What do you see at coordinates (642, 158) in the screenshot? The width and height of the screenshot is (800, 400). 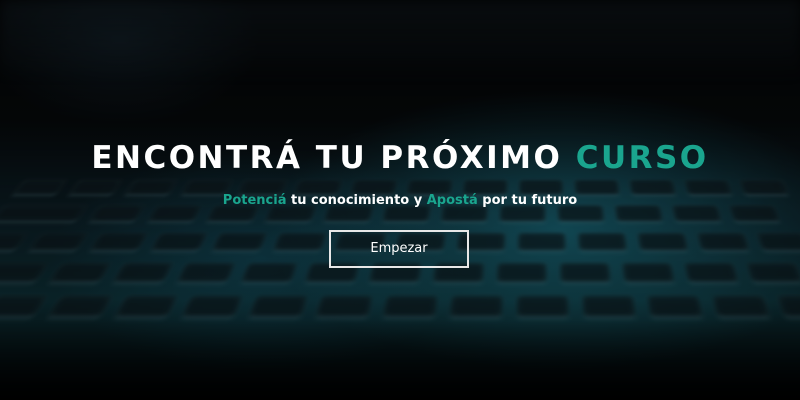 I see `hero-title-accent: CURSO` at bounding box center [642, 158].